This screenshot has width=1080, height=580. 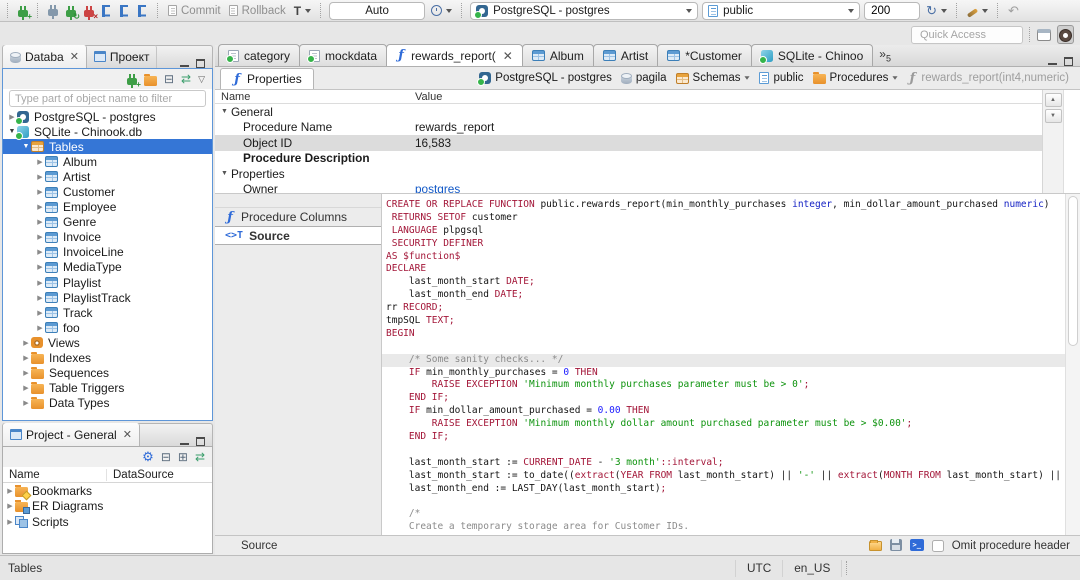 What do you see at coordinates (545, 78) in the screenshot?
I see `breadcrumb-item-postgresql-postgres: PostgreSQL - postgres` at bounding box center [545, 78].